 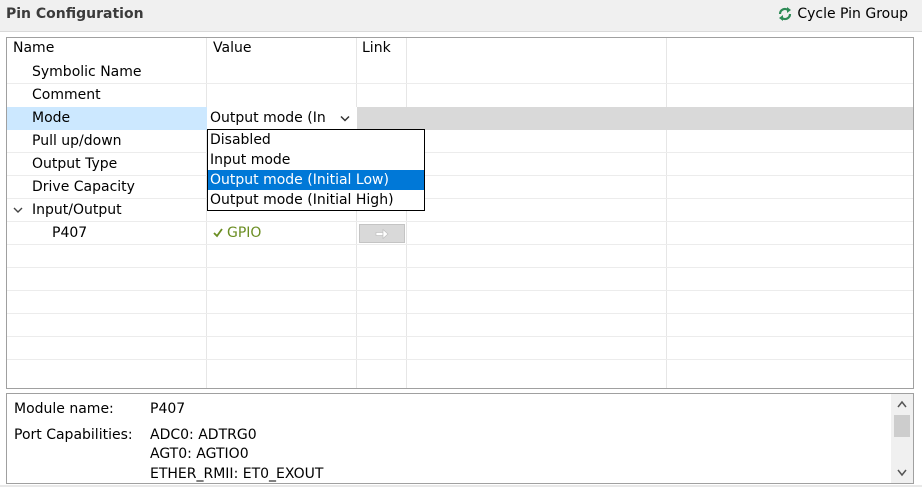 I want to click on row-name: P407, so click(x=70, y=233).